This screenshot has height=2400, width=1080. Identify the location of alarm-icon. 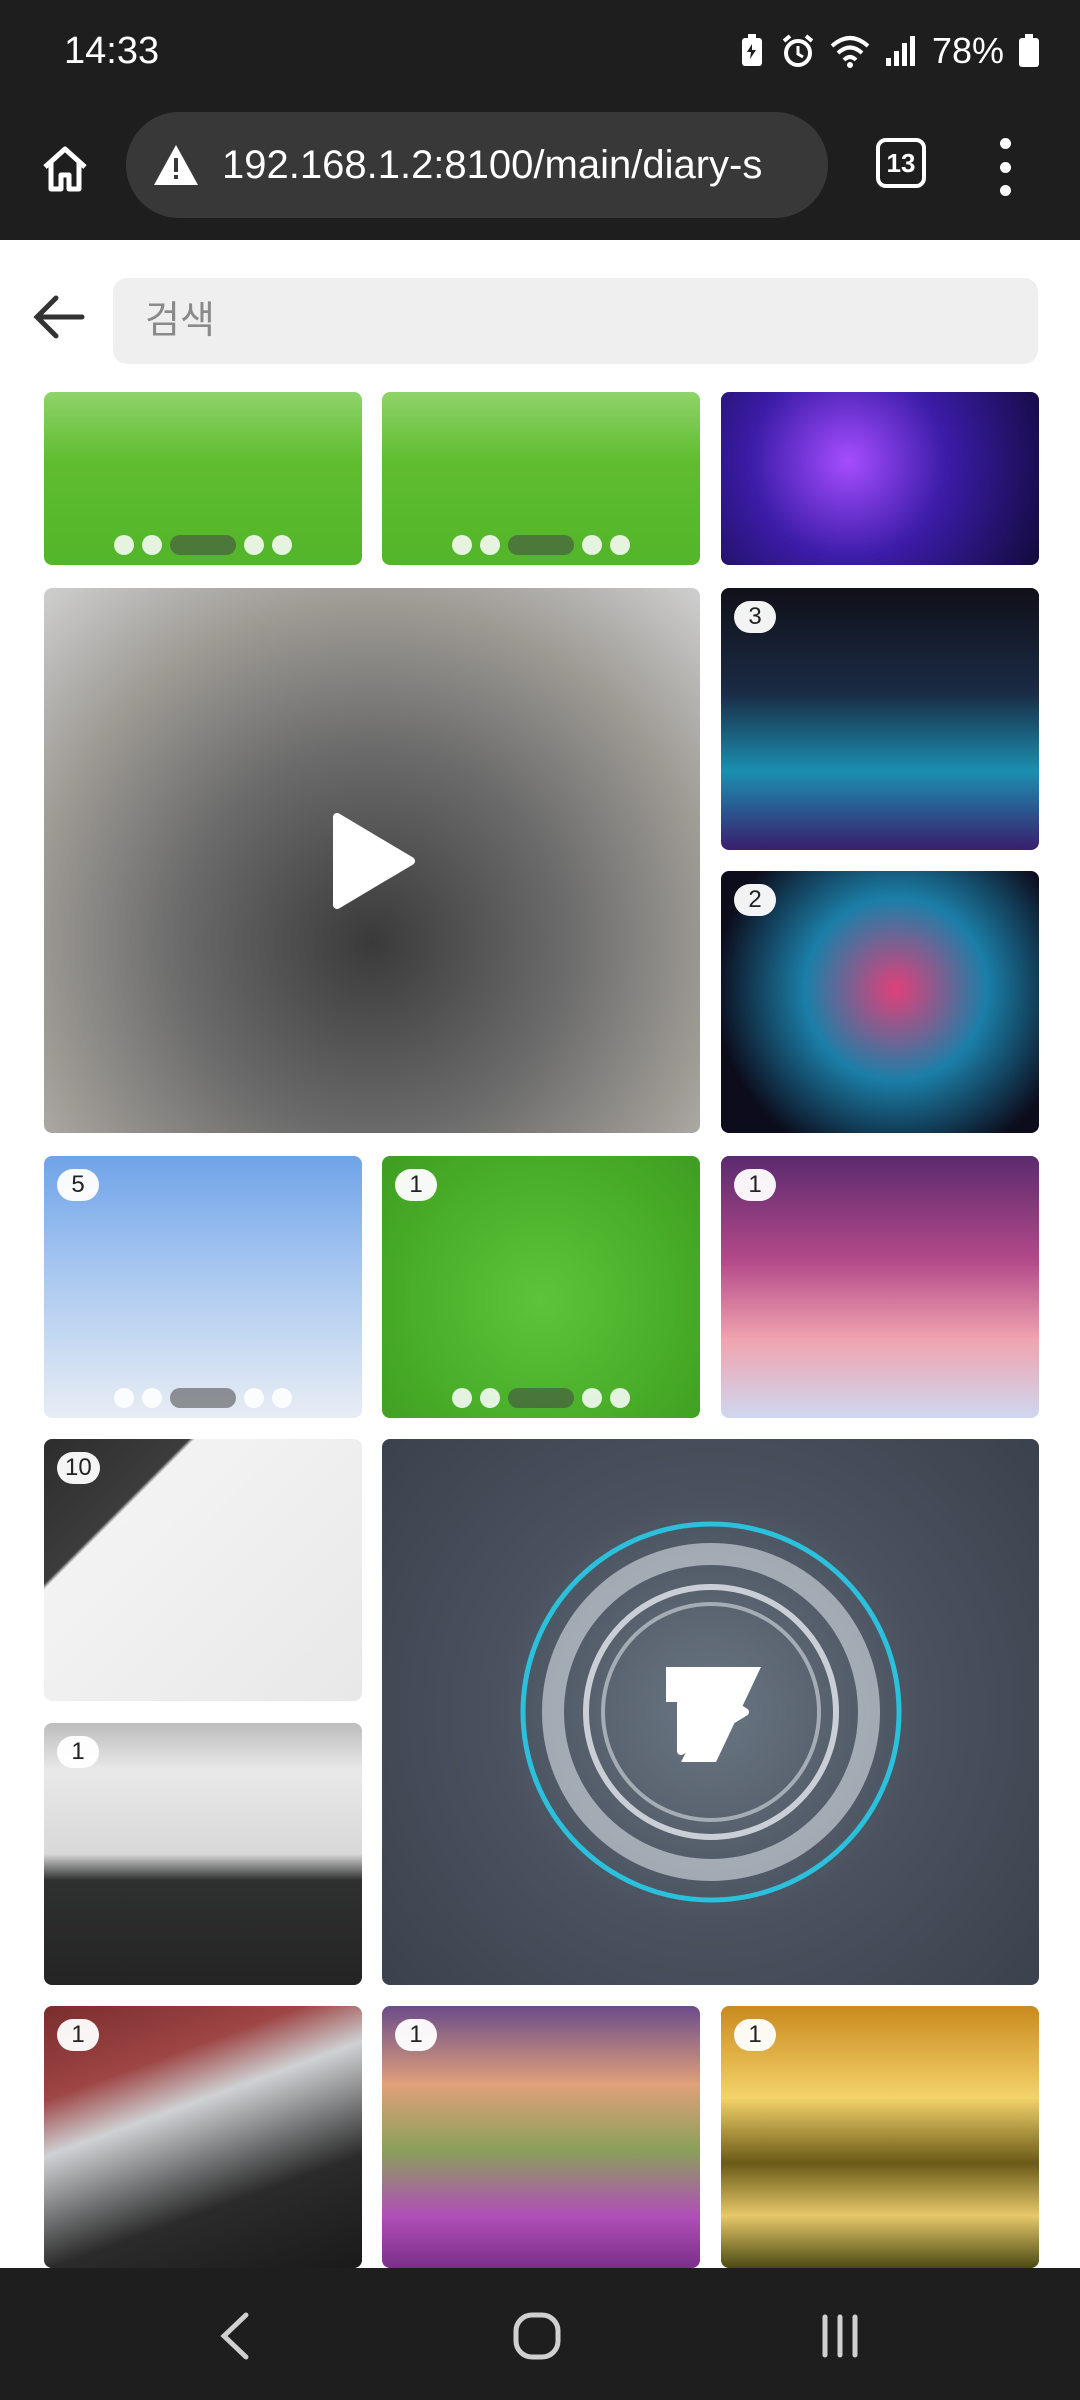
(798, 51).